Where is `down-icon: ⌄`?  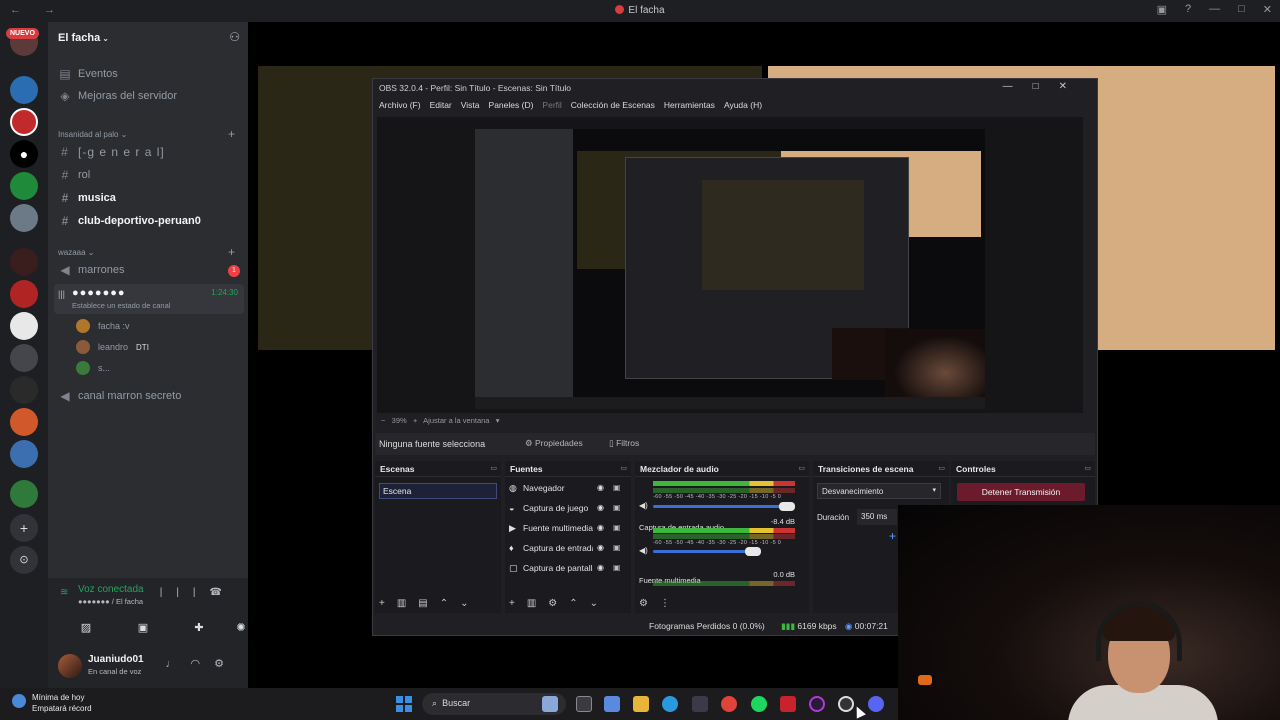 down-icon: ⌄ is located at coordinates (600, 603).